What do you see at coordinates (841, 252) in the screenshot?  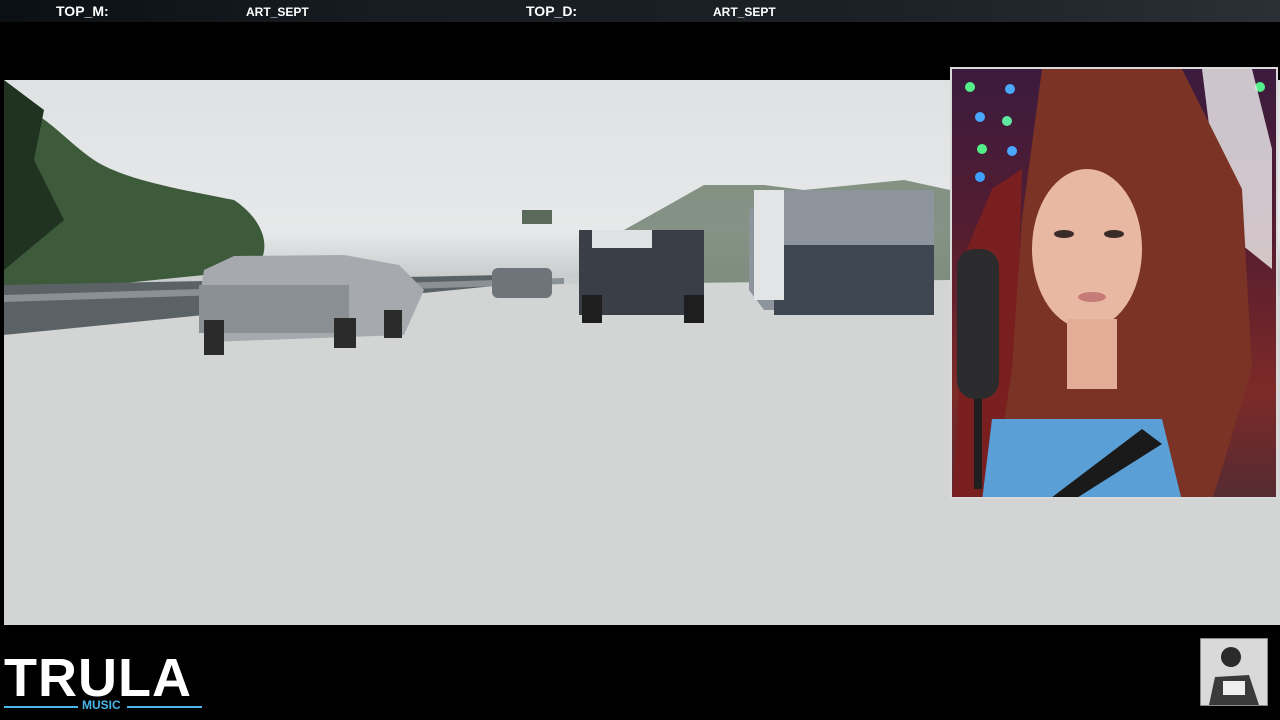 I see `rv-trailer` at bounding box center [841, 252].